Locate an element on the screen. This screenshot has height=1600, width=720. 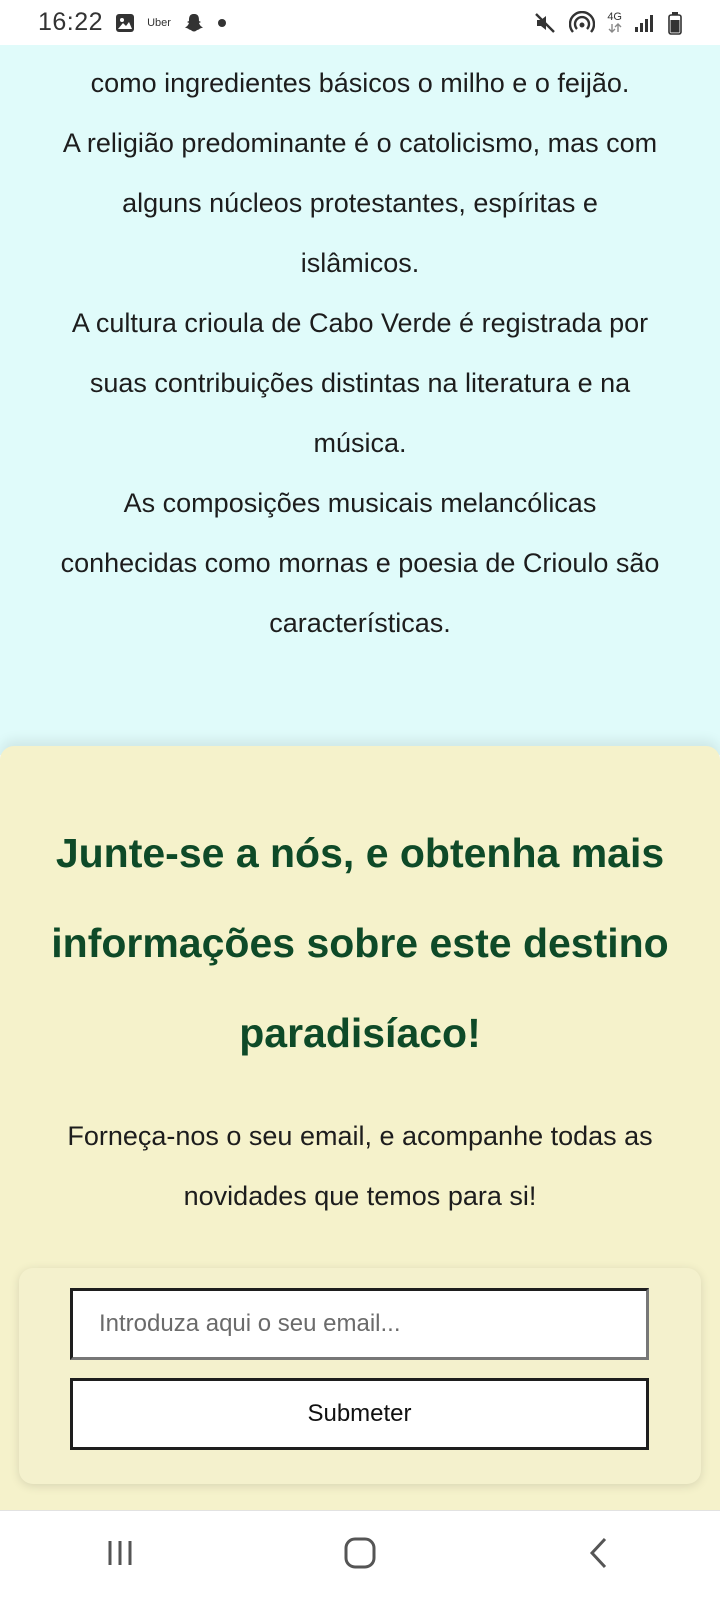
status-bar: 16:22 Uber 4G is located at coordinates (360, 22).